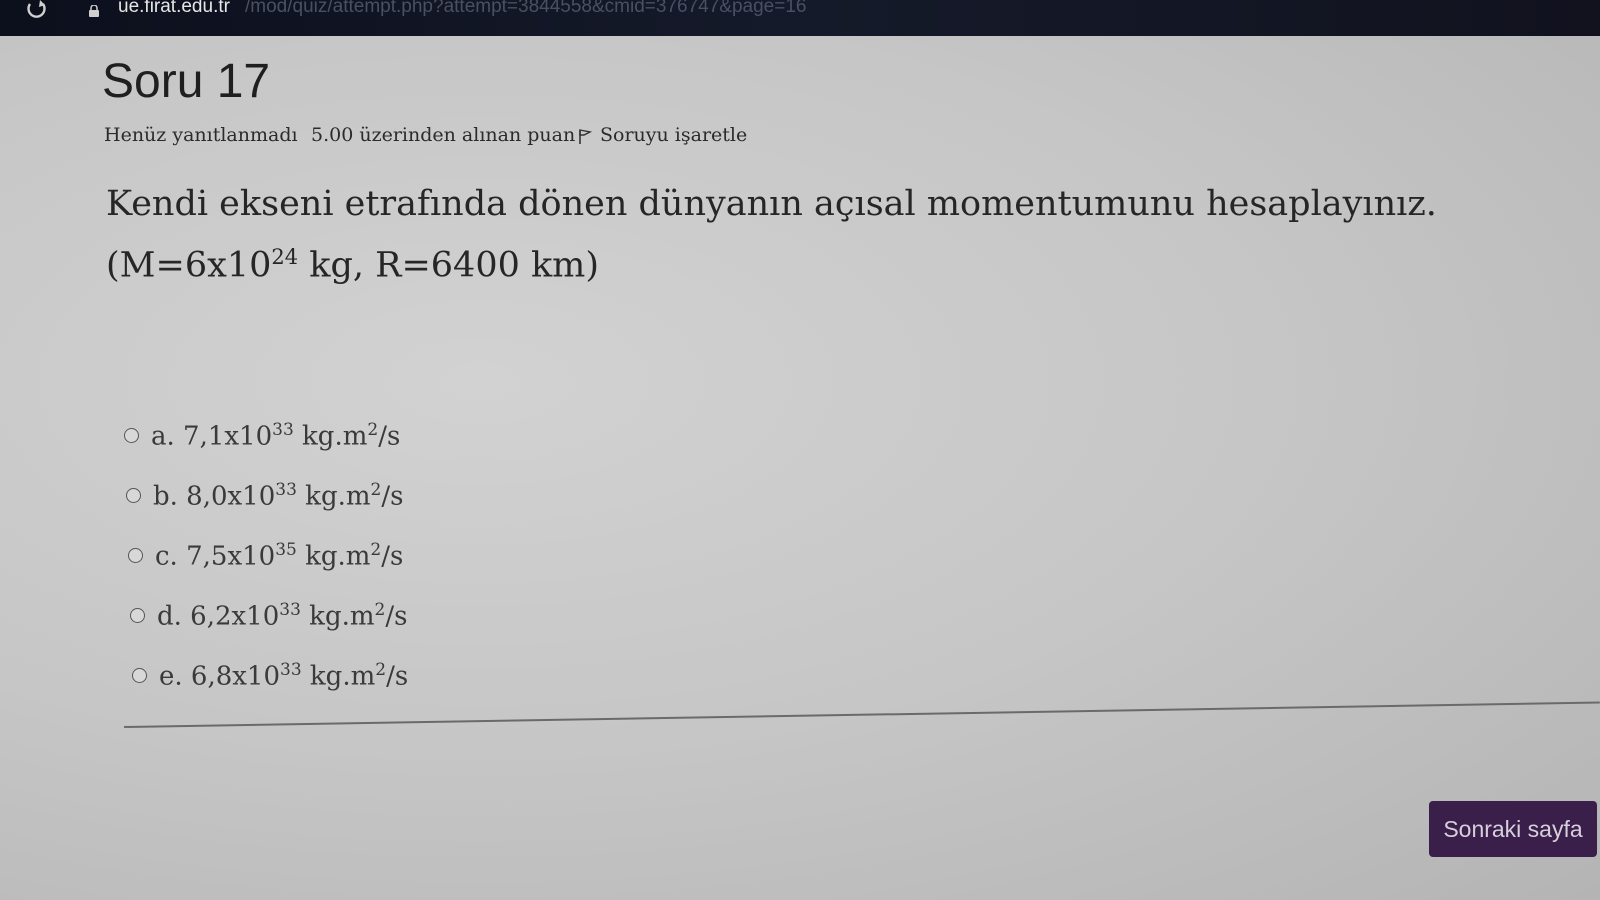  I want to click on next-page-button: Sonraki sayfa, so click(1513, 829).